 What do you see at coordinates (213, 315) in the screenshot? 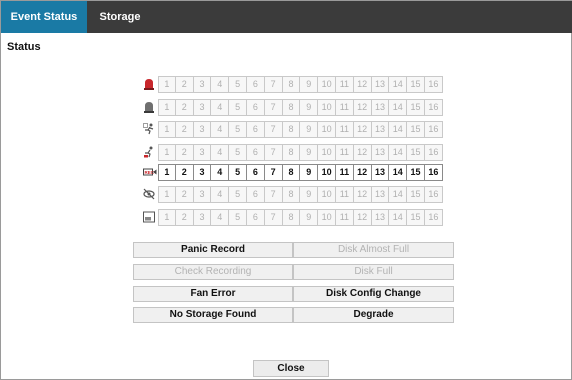
I see `no-storage-found-status: No Storage Found` at bounding box center [213, 315].